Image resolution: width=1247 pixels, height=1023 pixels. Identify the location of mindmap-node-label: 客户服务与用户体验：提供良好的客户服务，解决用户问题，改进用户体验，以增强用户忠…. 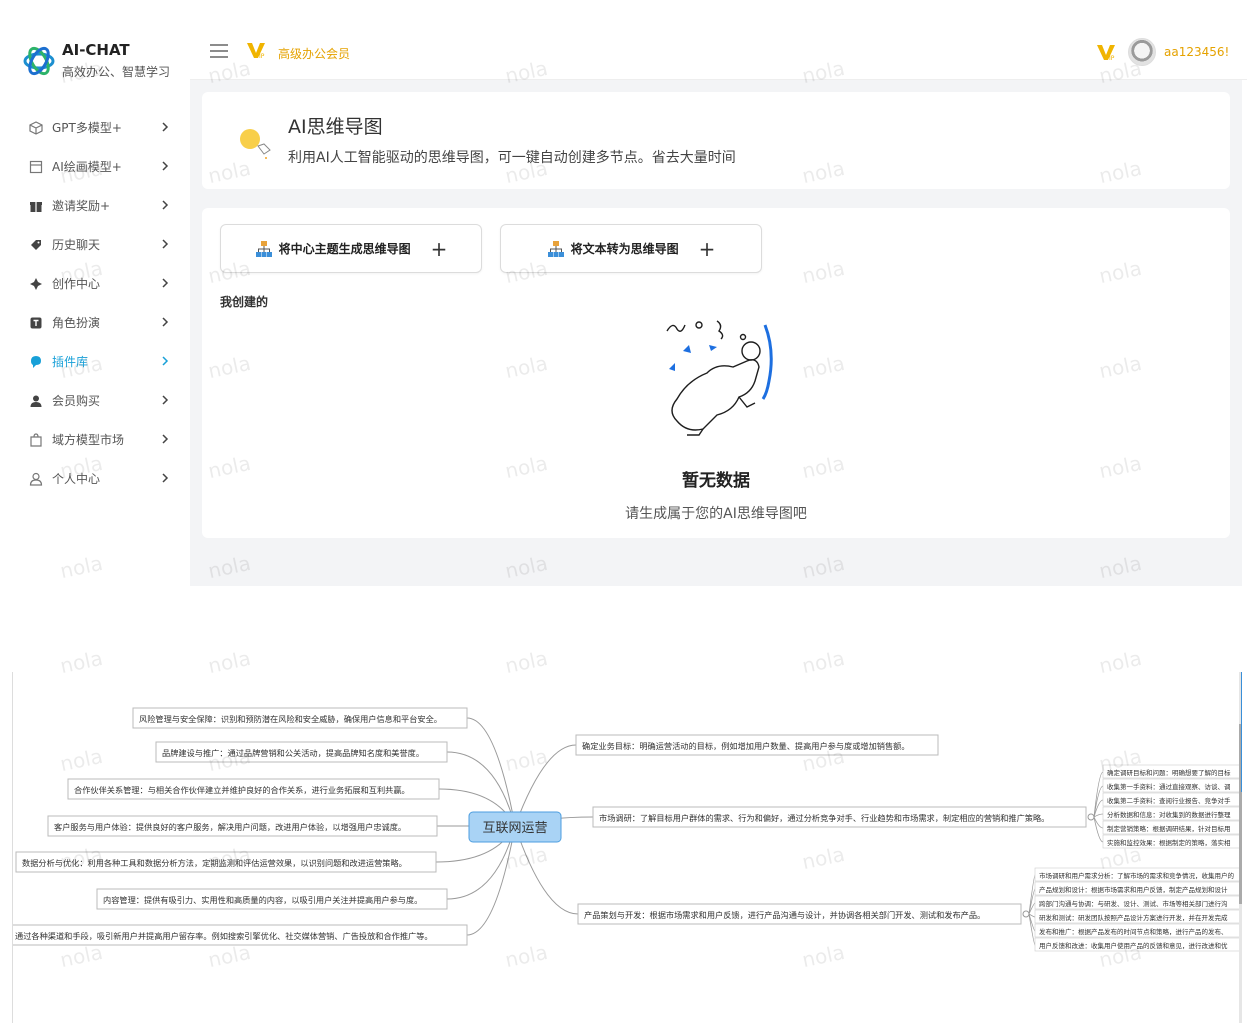
(230, 827).